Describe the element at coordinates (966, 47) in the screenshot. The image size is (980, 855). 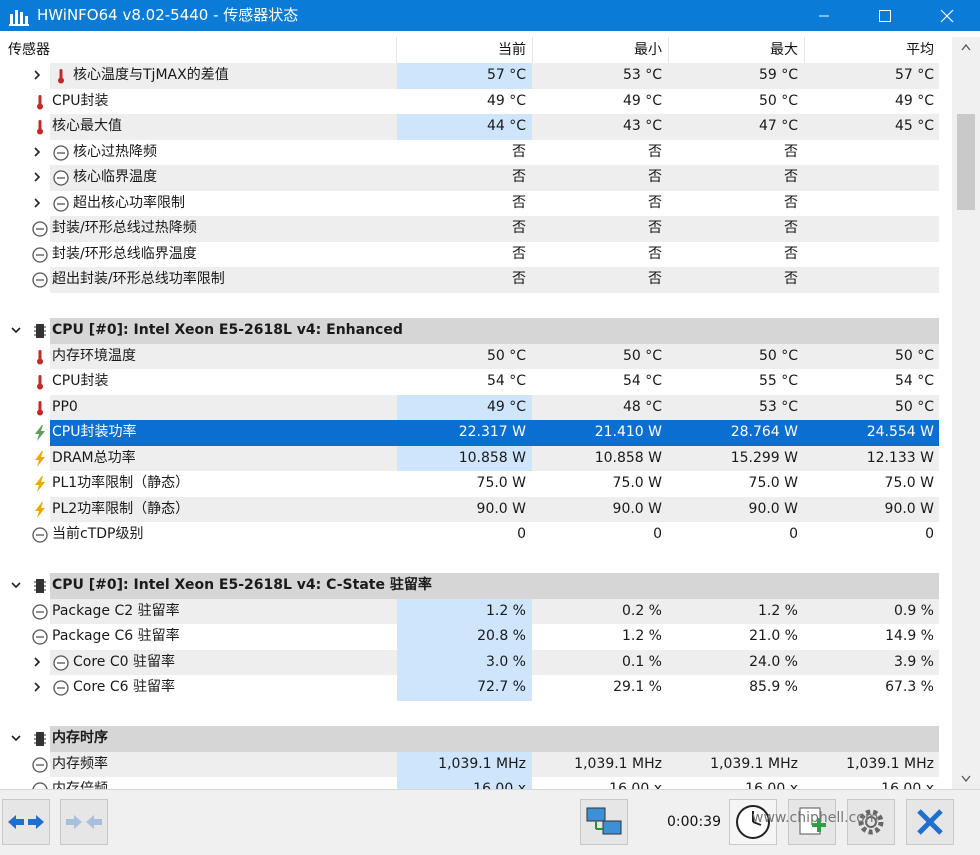
I see `scroll-up-icon` at that location.